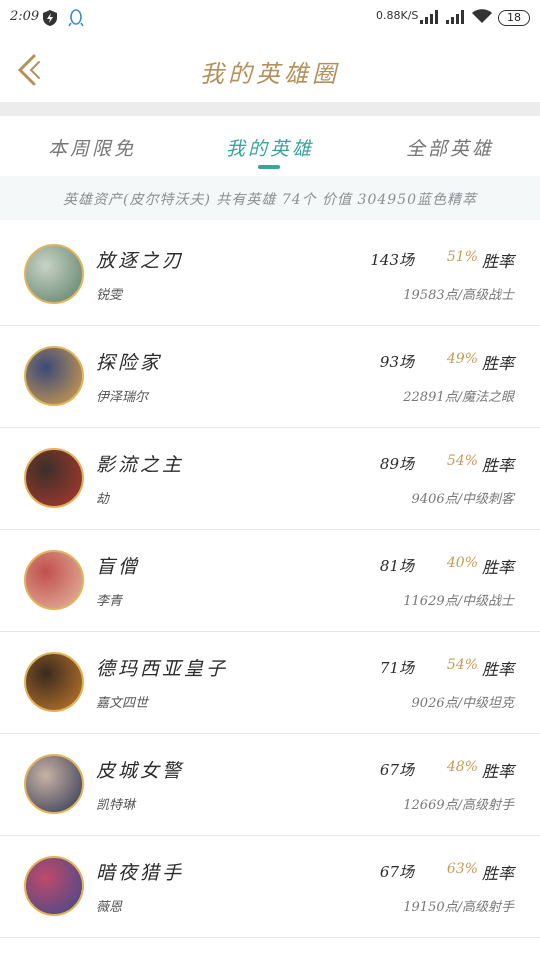 The height and width of the screenshot is (960, 540). I want to click on hero-row: 探险家伊泽瑞尔 93场 49% 胜率 22891点/魔法之眼, so click(270, 377).